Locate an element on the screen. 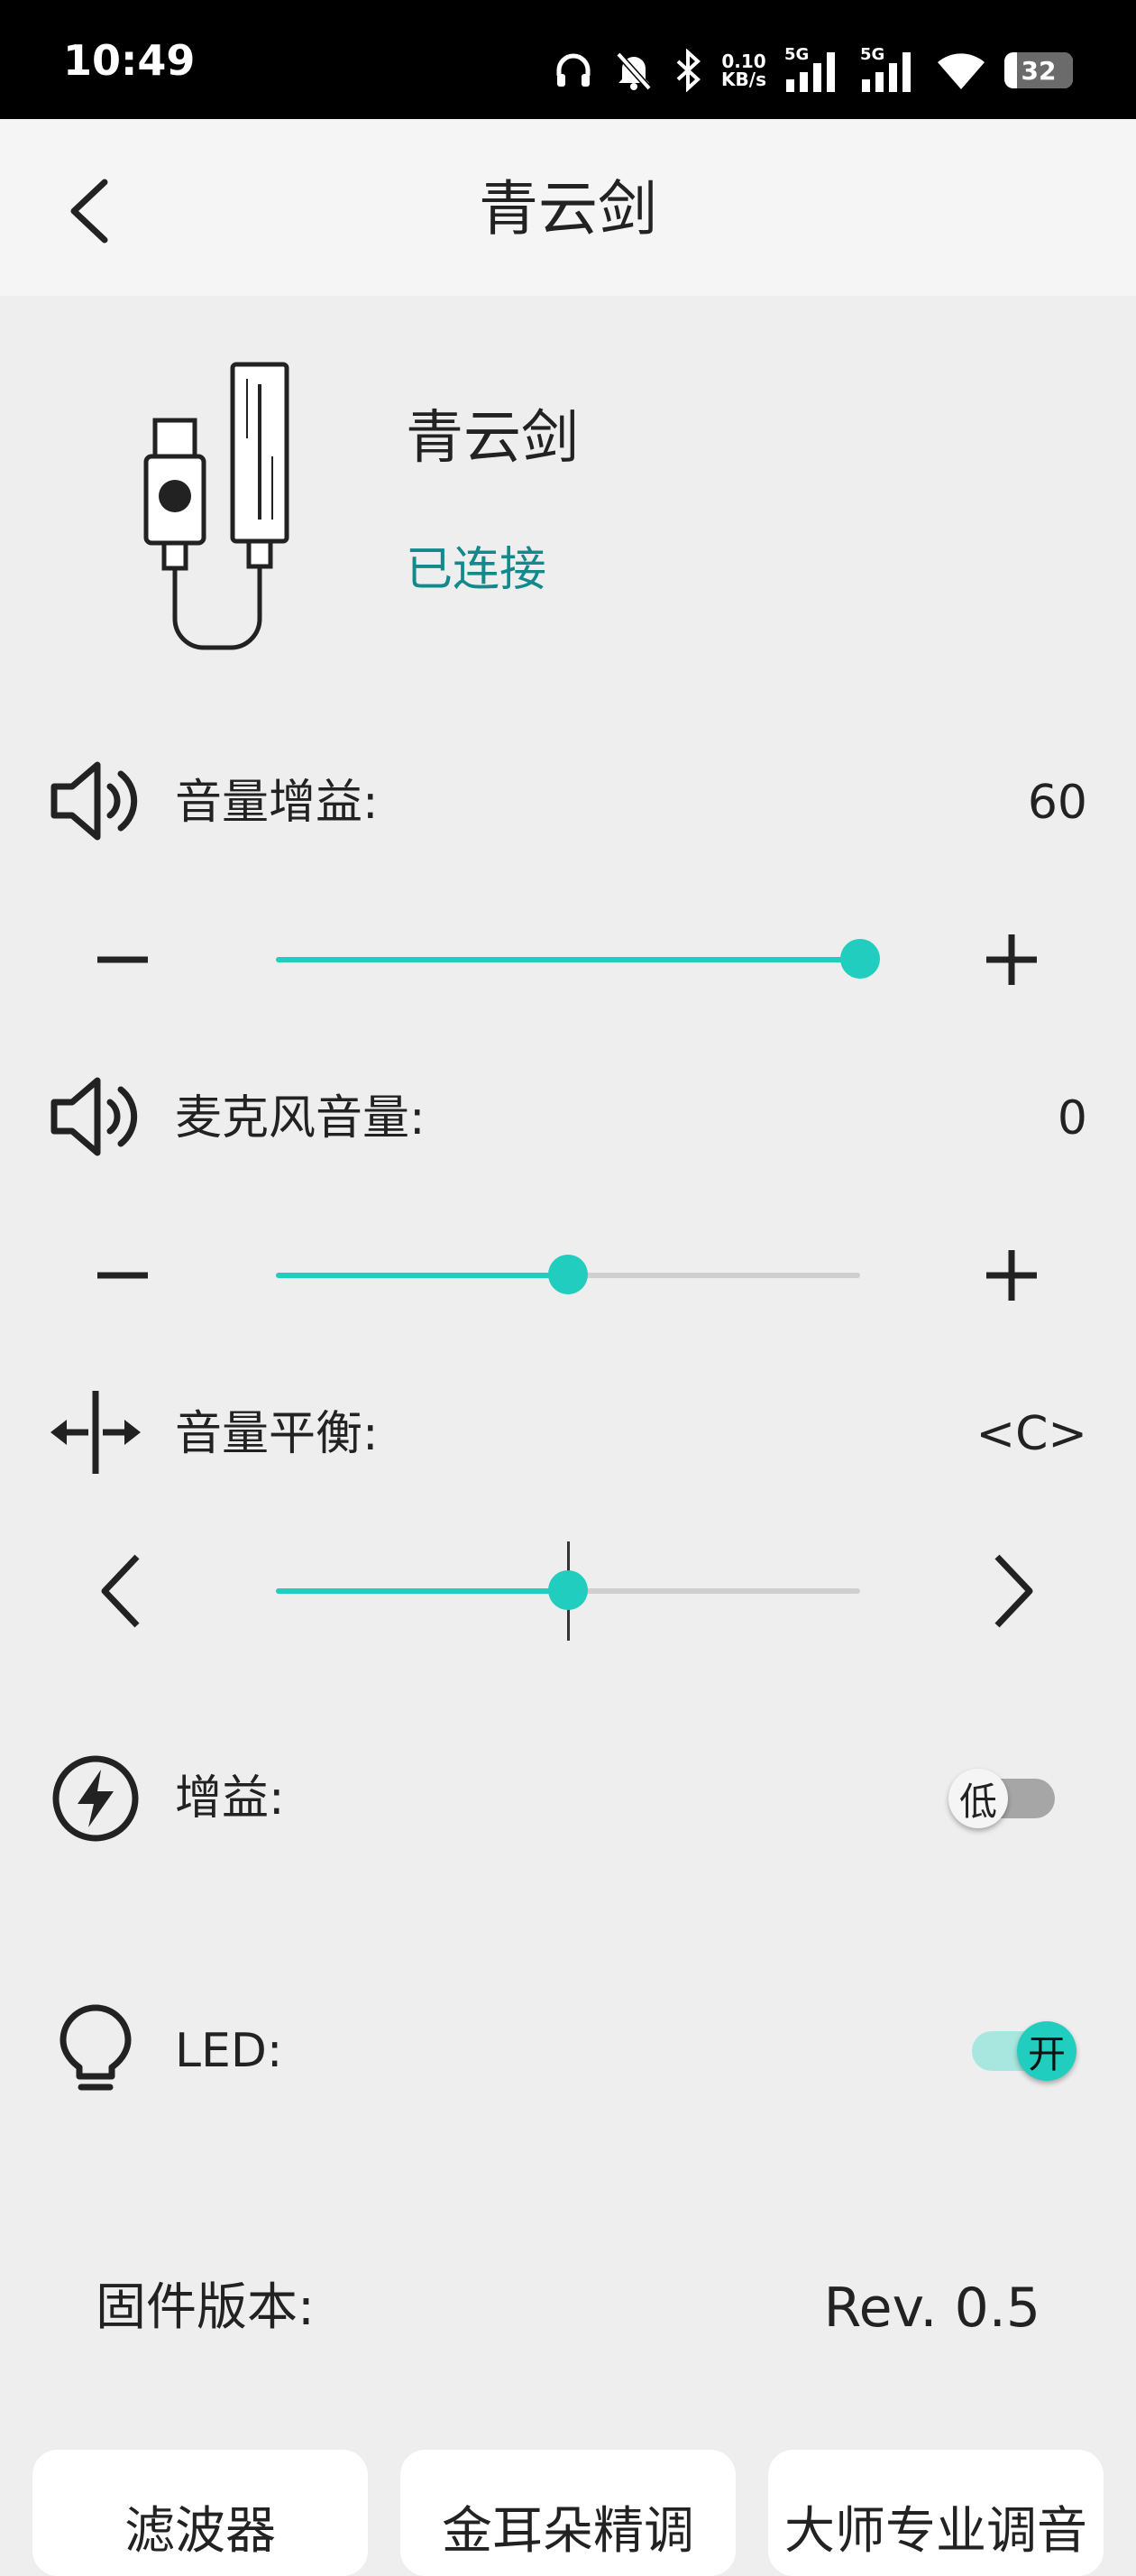 Image resolution: width=1136 pixels, height=2576 pixels. signal-strength-1: 5G is located at coordinates (813, 69).